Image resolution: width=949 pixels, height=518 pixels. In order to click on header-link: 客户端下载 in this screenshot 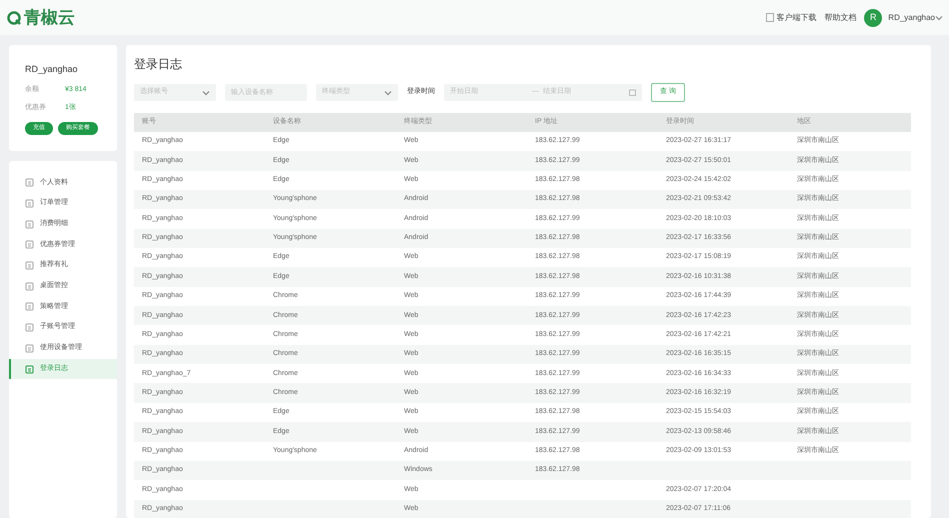, I will do `click(796, 18)`.